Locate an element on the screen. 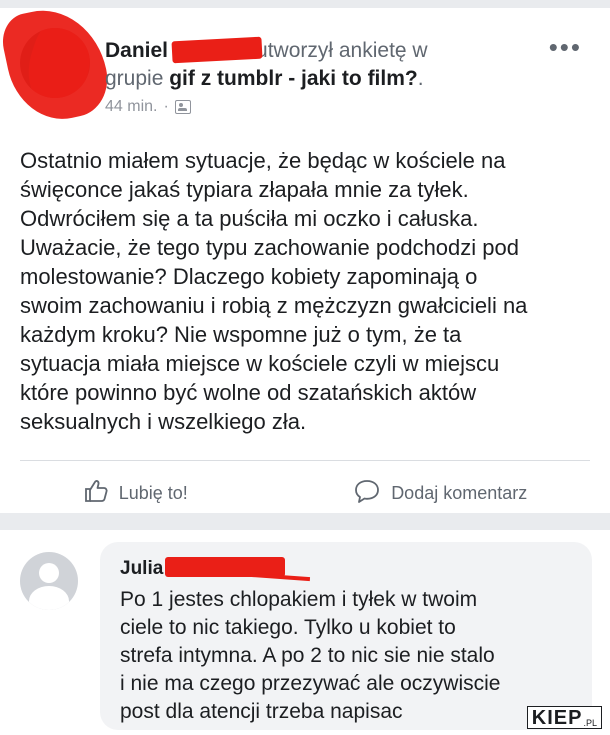  watermark-sub: .PL is located at coordinates (590, 723).